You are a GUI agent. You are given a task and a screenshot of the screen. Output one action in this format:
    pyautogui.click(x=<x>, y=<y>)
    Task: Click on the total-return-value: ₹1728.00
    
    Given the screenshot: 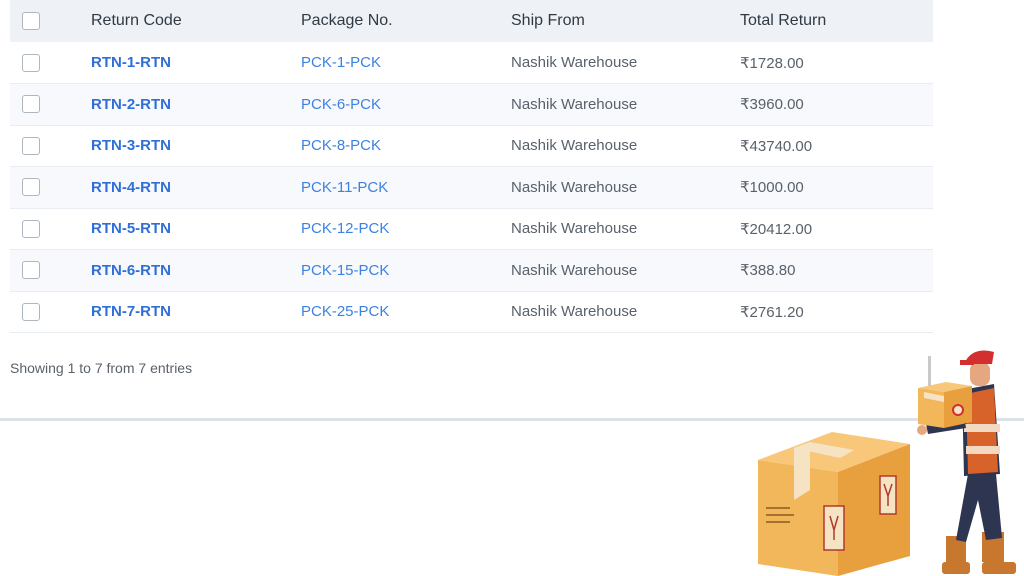 What is the action you would take?
    pyautogui.click(x=772, y=63)
    